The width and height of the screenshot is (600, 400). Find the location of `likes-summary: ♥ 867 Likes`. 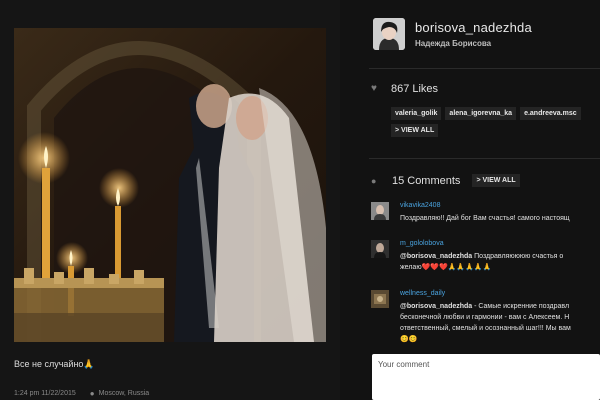

likes-summary: ♥ 867 Likes is located at coordinates (404, 89).